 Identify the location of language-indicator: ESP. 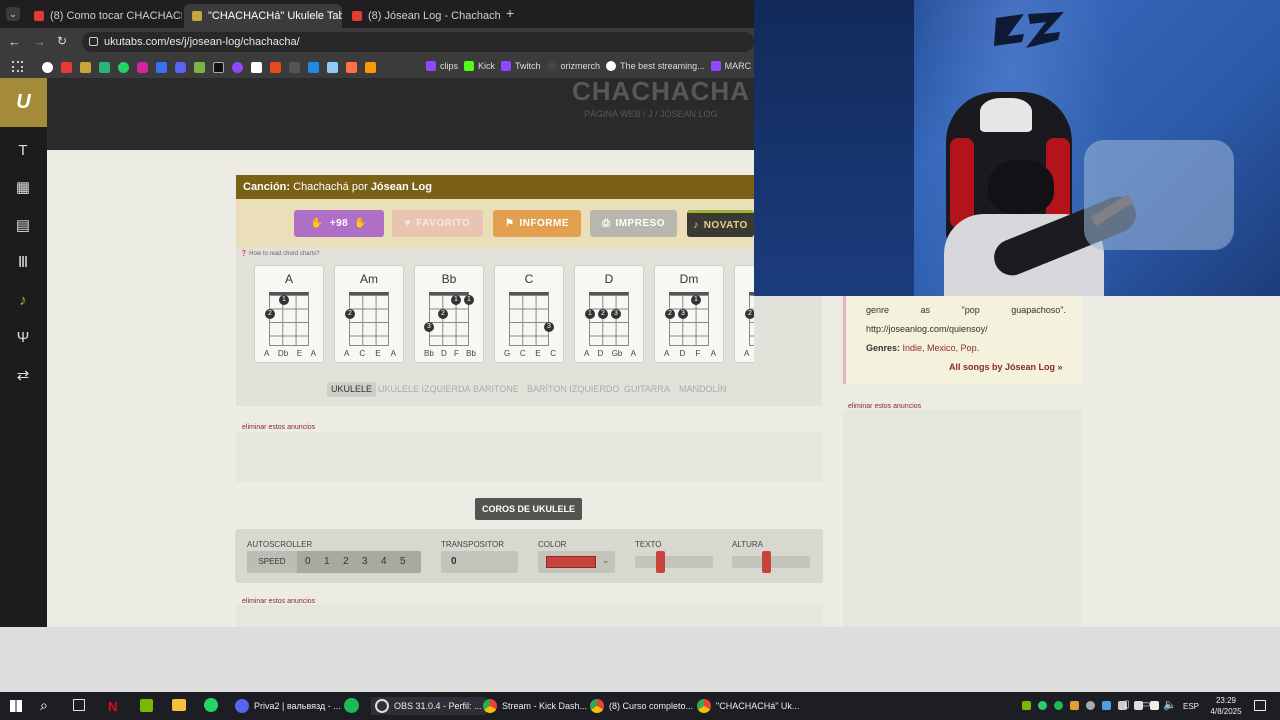
(1191, 706).